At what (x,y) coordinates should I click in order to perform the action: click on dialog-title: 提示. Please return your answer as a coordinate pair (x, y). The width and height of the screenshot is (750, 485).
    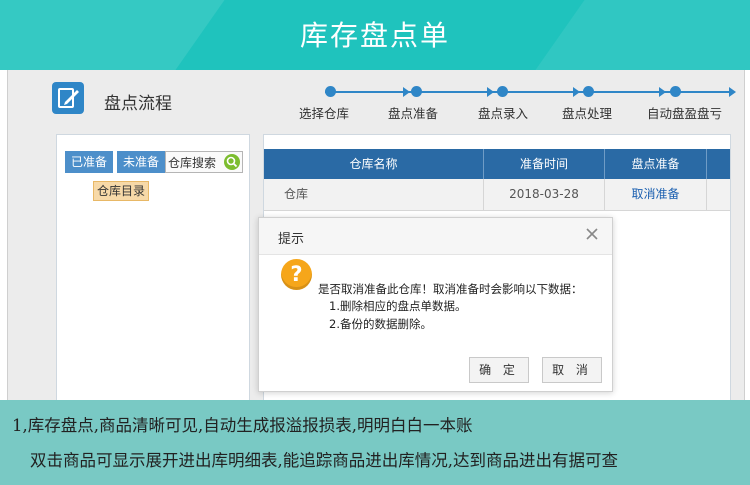
    Looking at the image, I should click on (291, 239).